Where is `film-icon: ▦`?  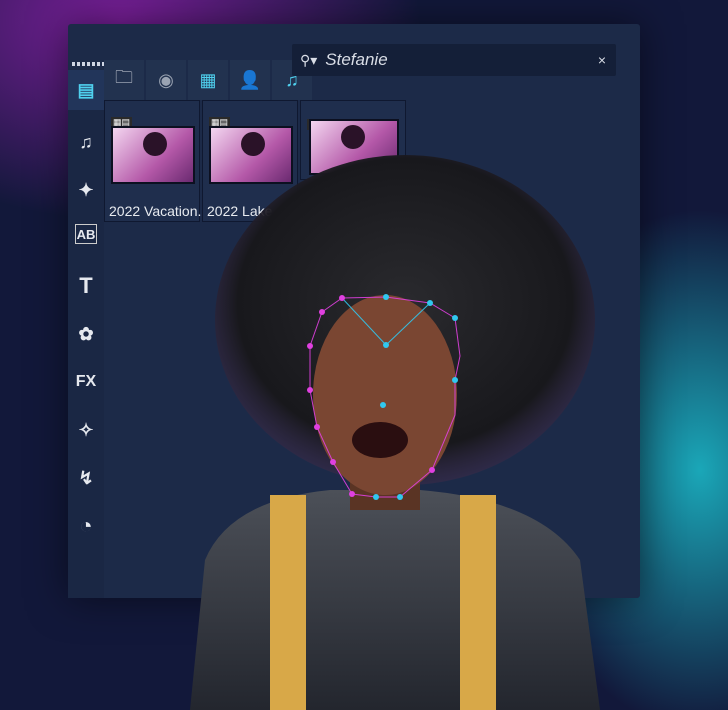 film-icon: ▦ is located at coordinates (208, 80).